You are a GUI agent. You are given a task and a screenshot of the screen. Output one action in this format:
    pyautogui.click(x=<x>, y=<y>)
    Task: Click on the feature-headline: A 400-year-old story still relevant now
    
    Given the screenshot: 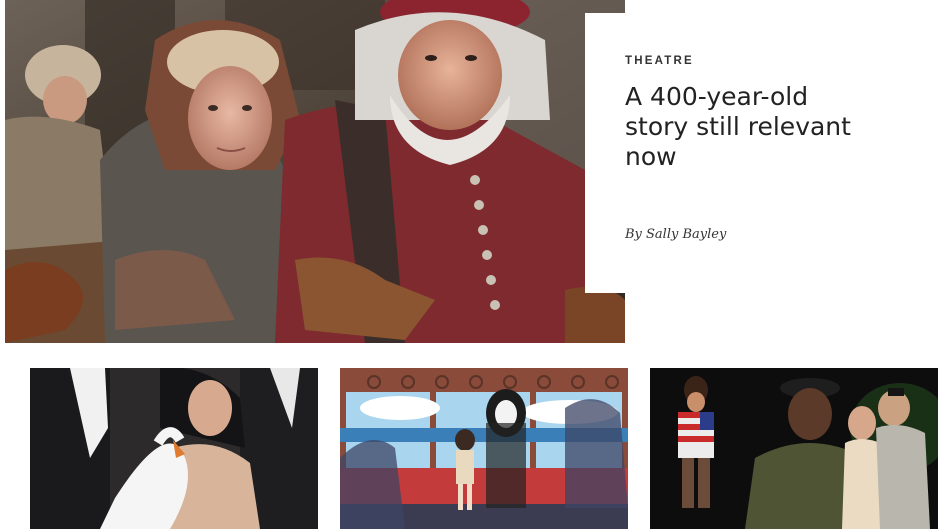 What is the action you would take?
    pyautogui.click(x=745, y=127)
    